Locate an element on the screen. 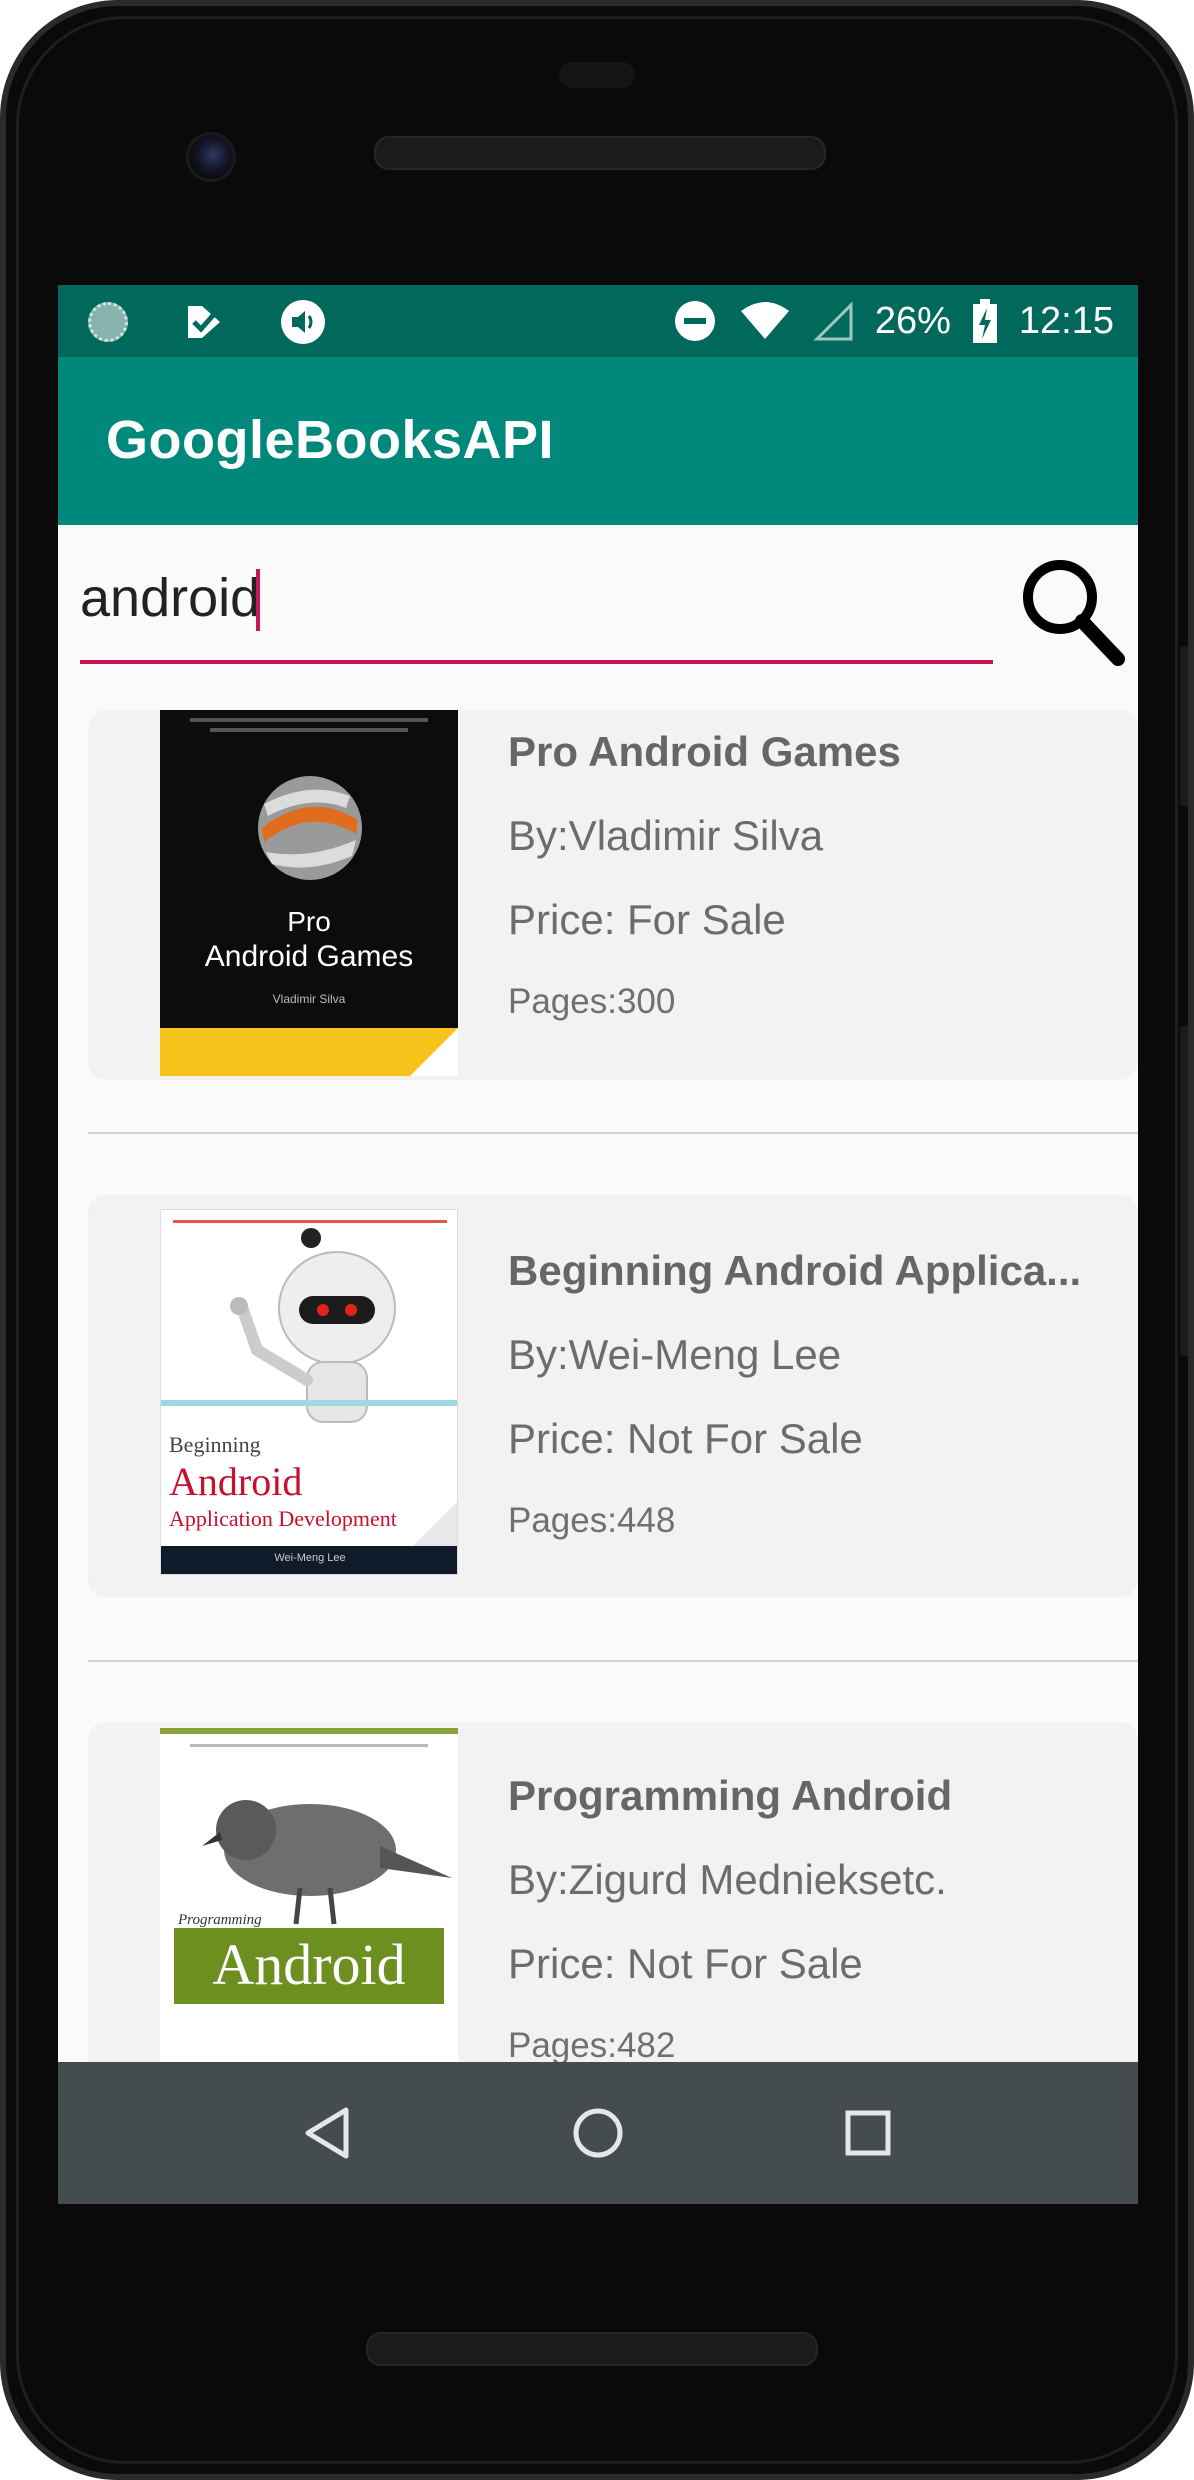 The image size is (1194, 2480). text-cursor is located at coordinates (258, 600).